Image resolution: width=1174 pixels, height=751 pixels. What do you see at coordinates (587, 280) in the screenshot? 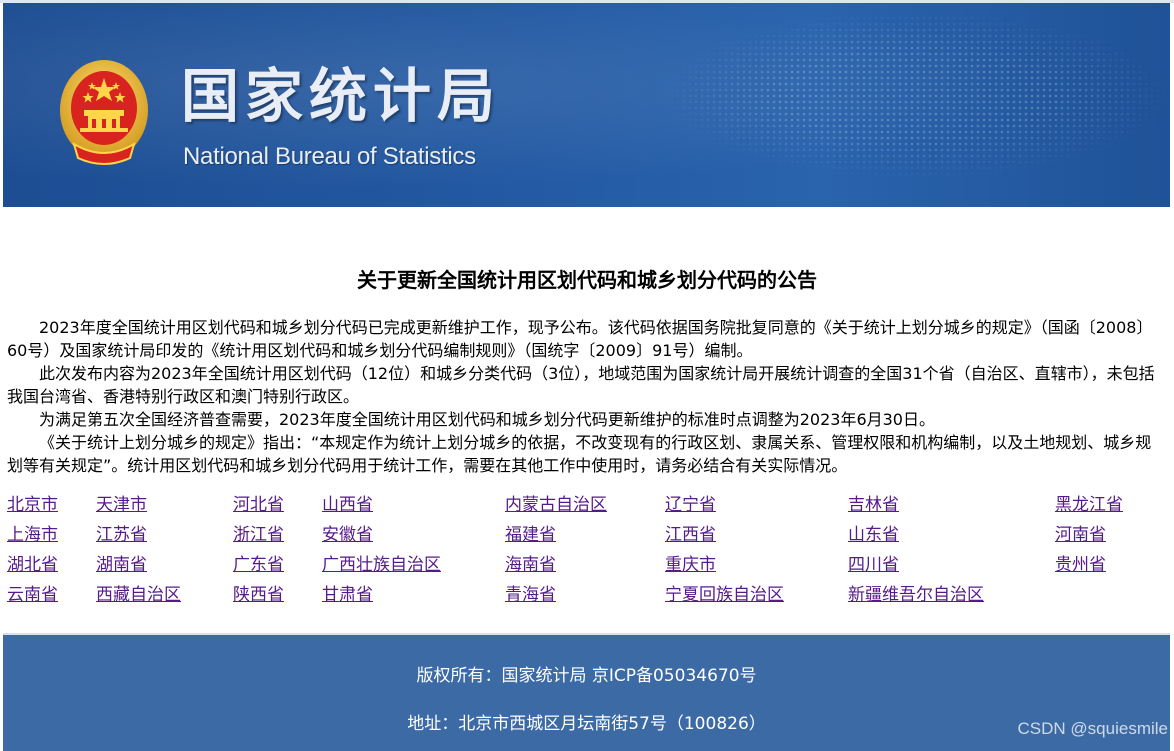
I see `announcement-title: 关于更新全国统计用区划代码和城乡划分代码的公告` at bounding box center [587, 280].